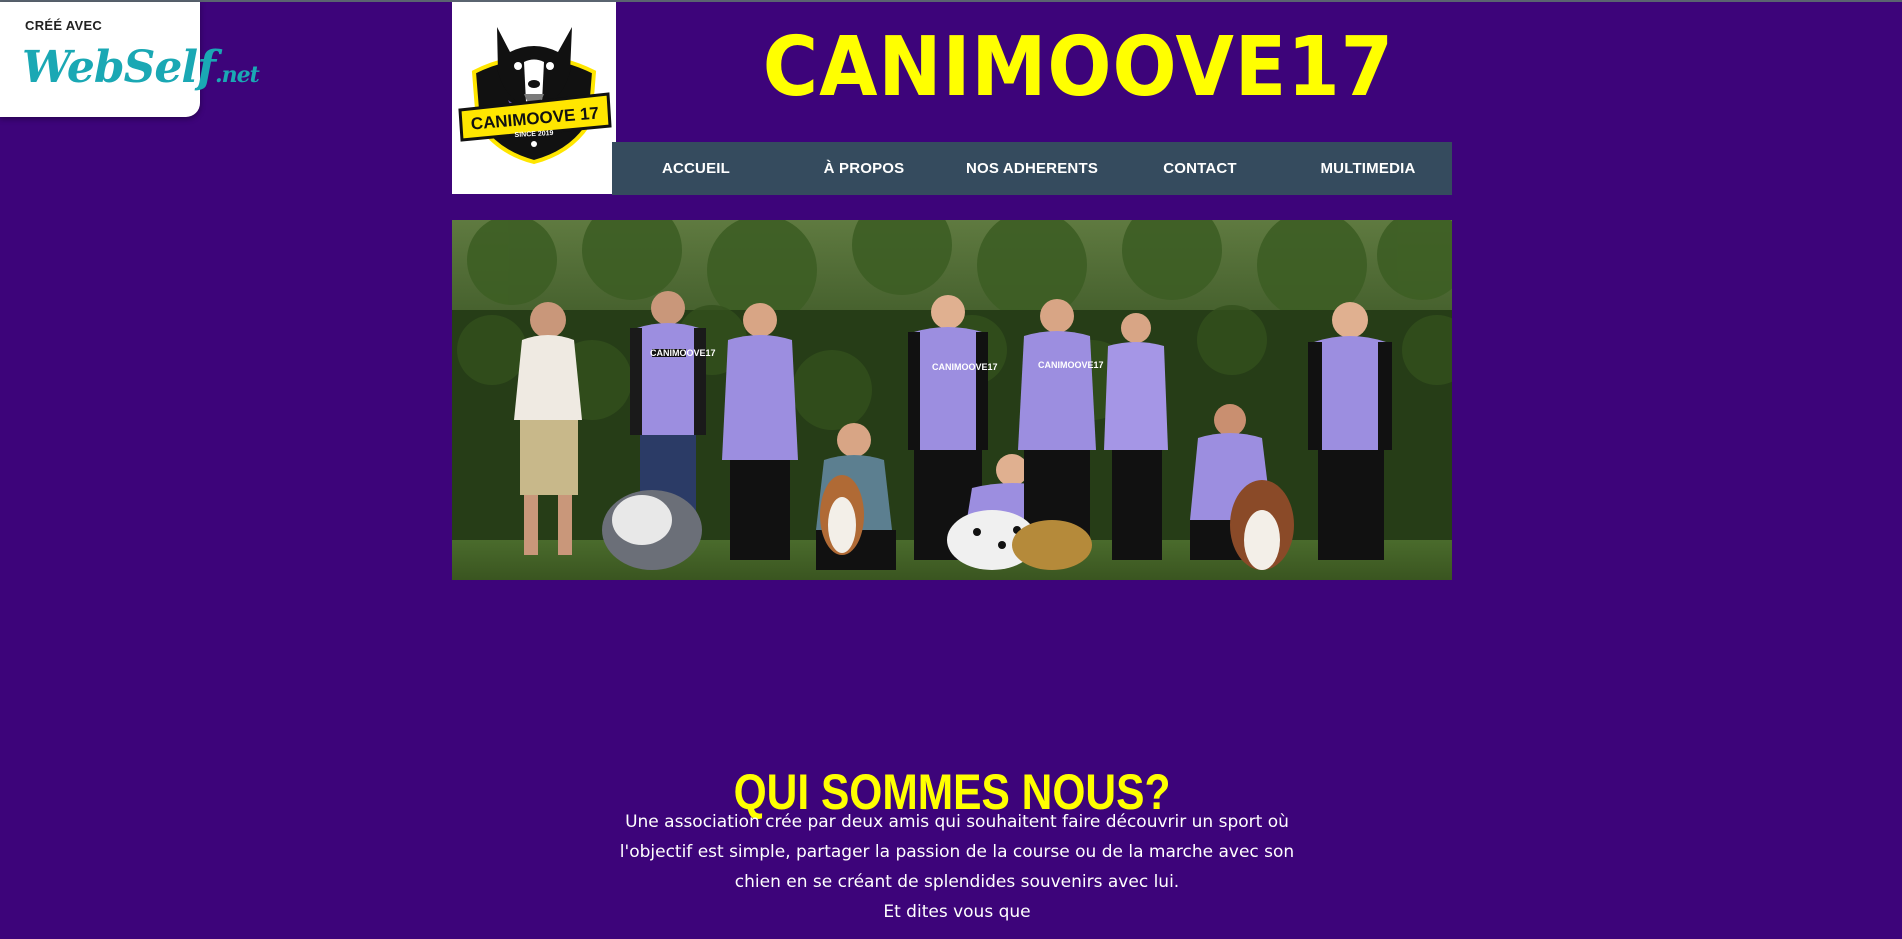  I want to click on webself-brand-suffix: .net, so click(237, 75).